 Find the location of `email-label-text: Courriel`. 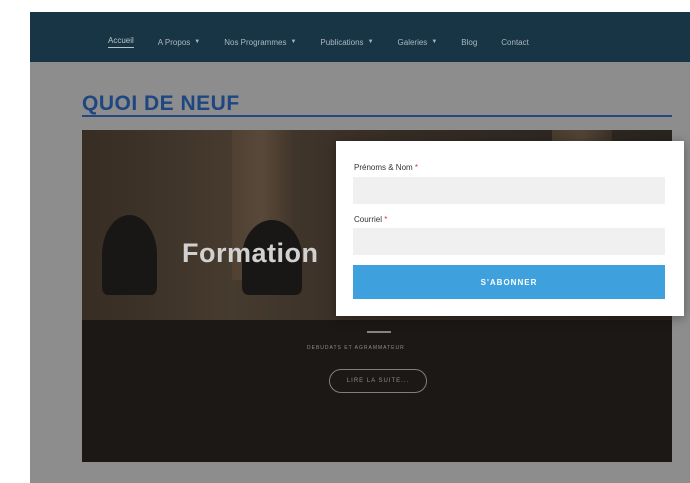

email-label-text: Courriel is located at coordinates (368, 219).